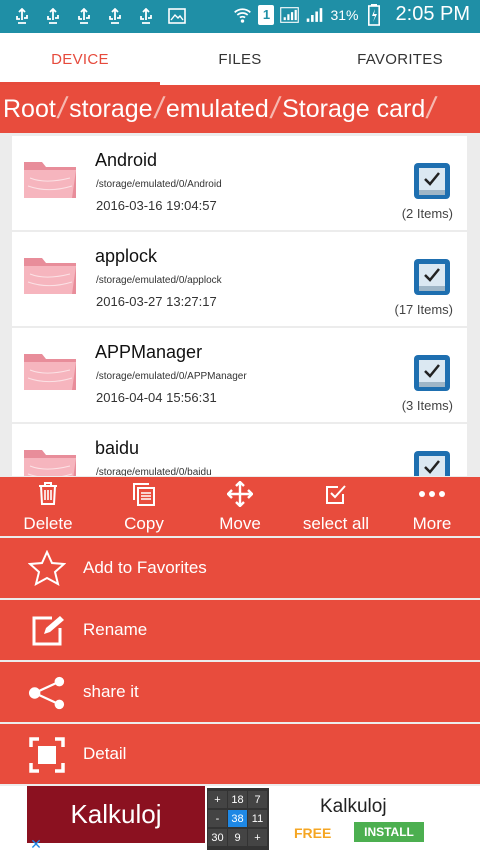 This screenshot has width=480, height=854. Describe the element at coordinates (237, 799) in the screenshot. I see `calc-key: 18` at that location.